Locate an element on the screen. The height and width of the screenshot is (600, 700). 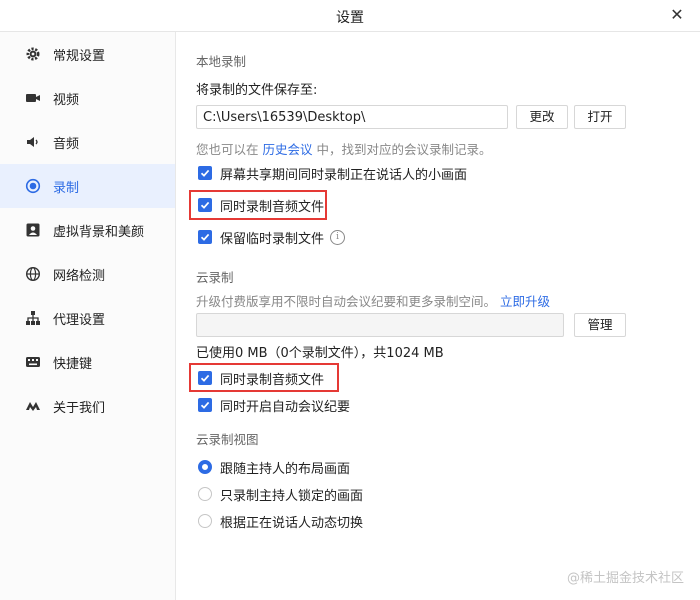
upgrade-hint: 升级付费版享用不限时自动会议纪要和更多录制空间。 立即升级 is located at coordinates (373, 300).